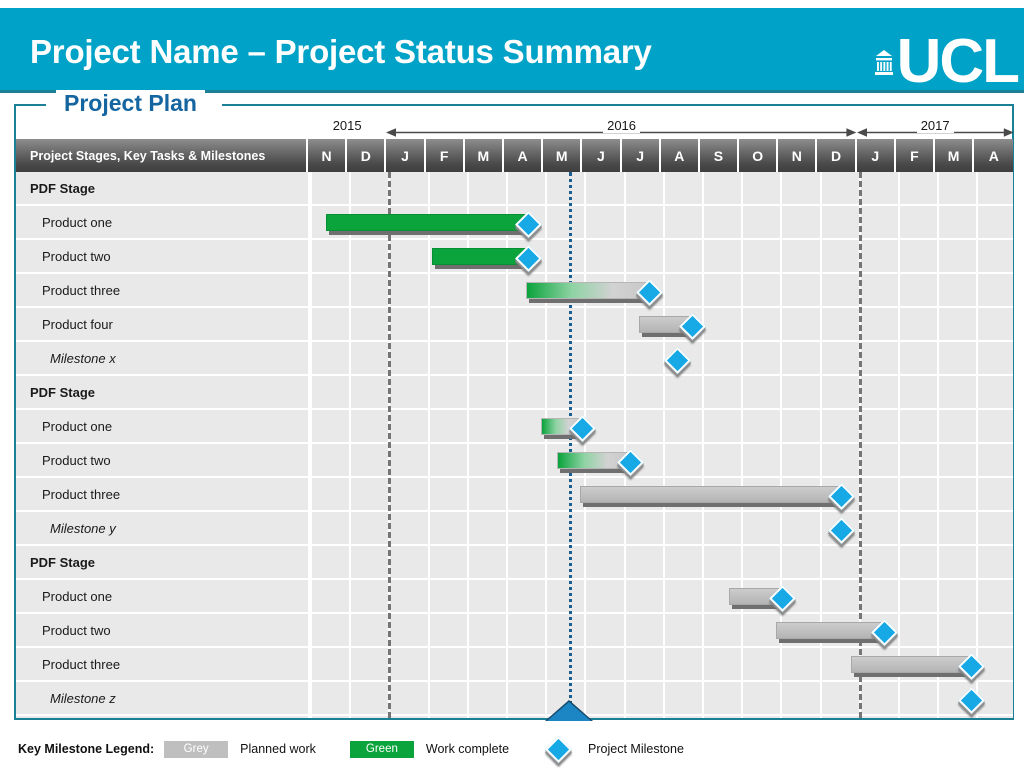 The height and width of the screenshot is (768, 1024). I want to click on legend-label-planned: Planned work, so click(278, 749).